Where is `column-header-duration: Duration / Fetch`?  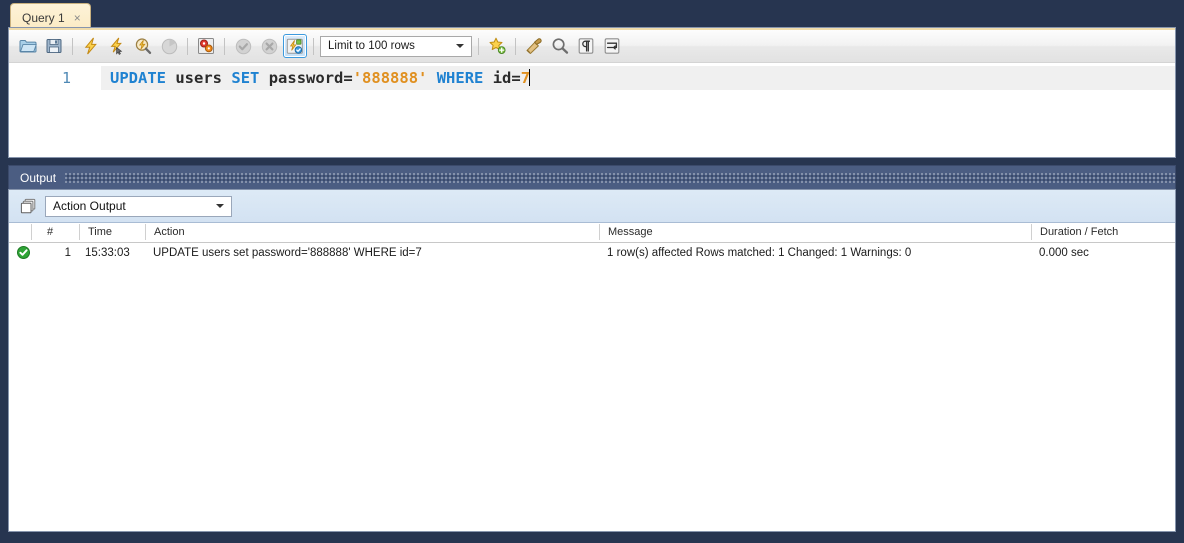
column-header-duration: Duration / Fetch is located at coordinates (1079, 232).